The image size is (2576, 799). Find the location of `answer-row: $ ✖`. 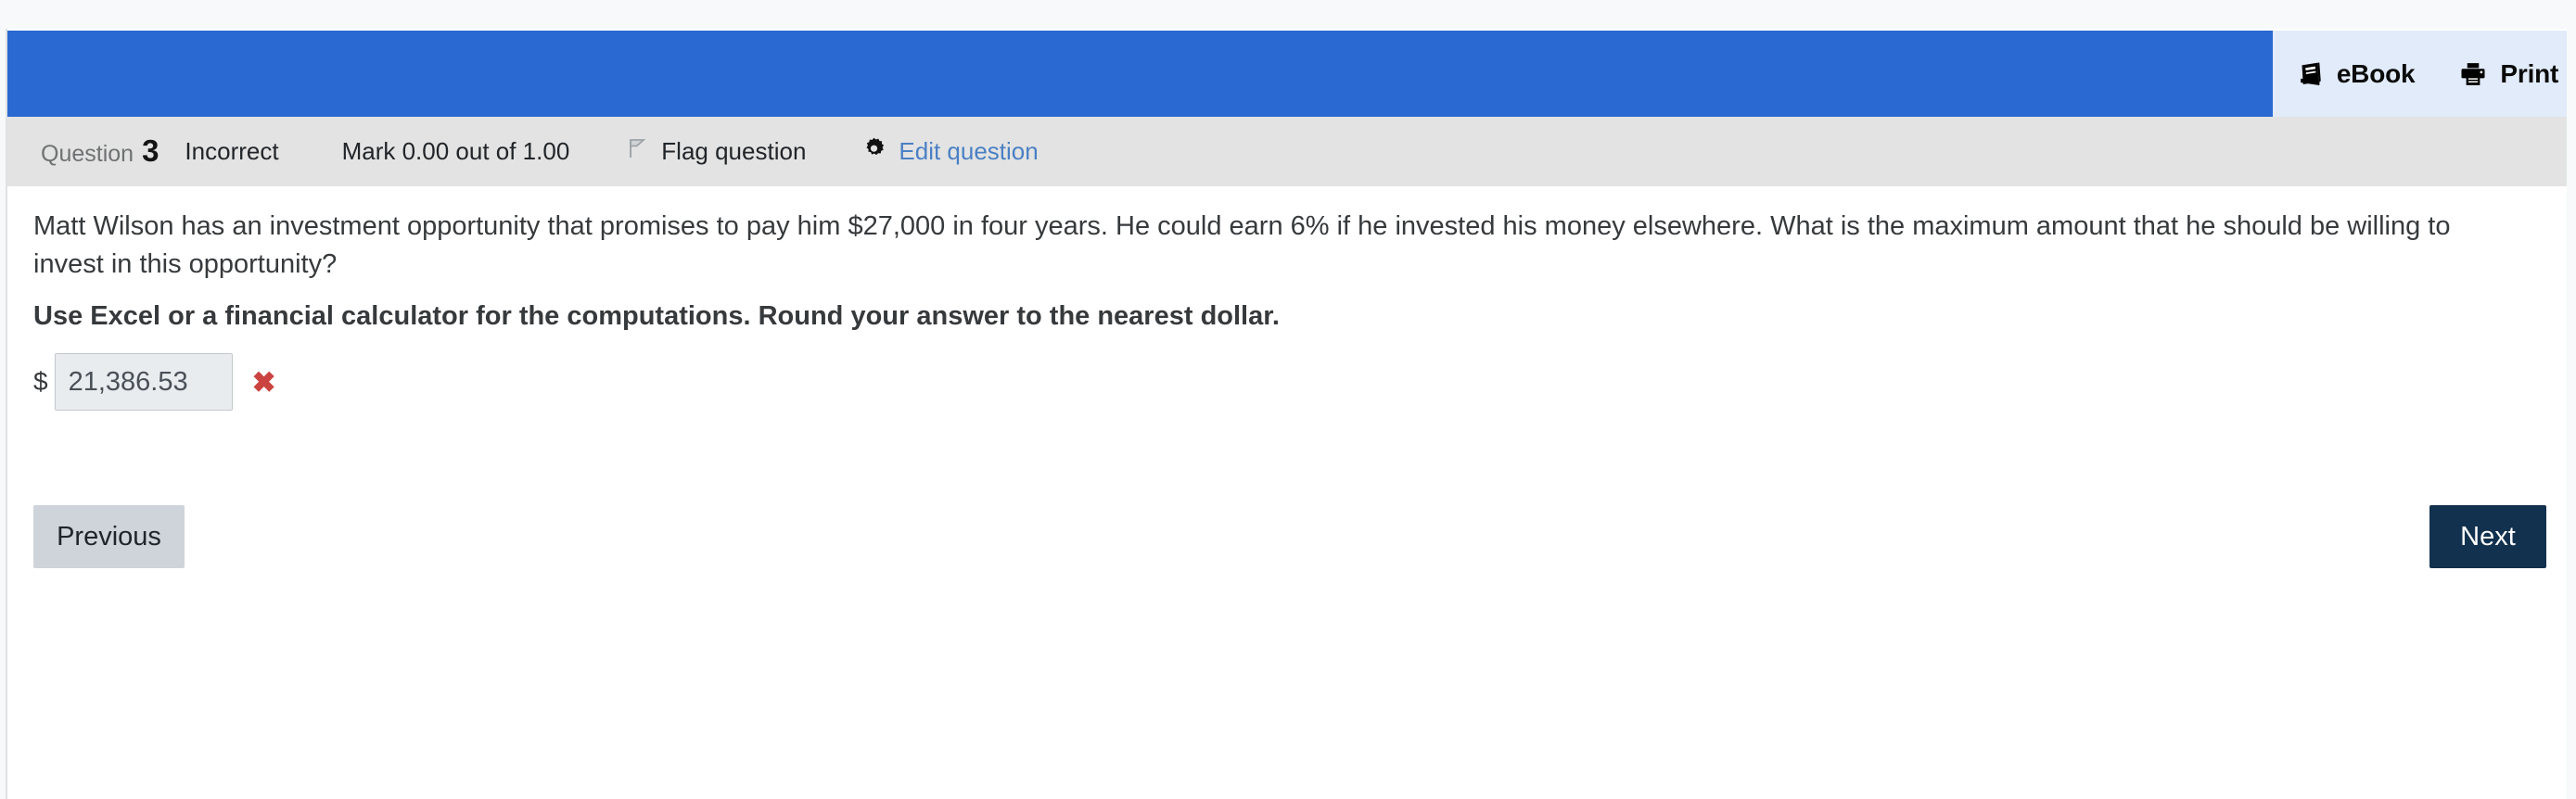

answer-row: $ ✖ is located at coordinates (155, 382).